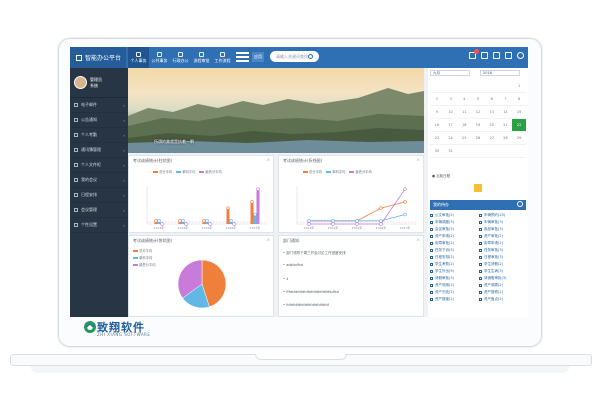 The image size is (600, 400). Describe the element at coordinates (453, 264) in the screenshot. I see `todo-item: 学生考勤(2)` at that location.